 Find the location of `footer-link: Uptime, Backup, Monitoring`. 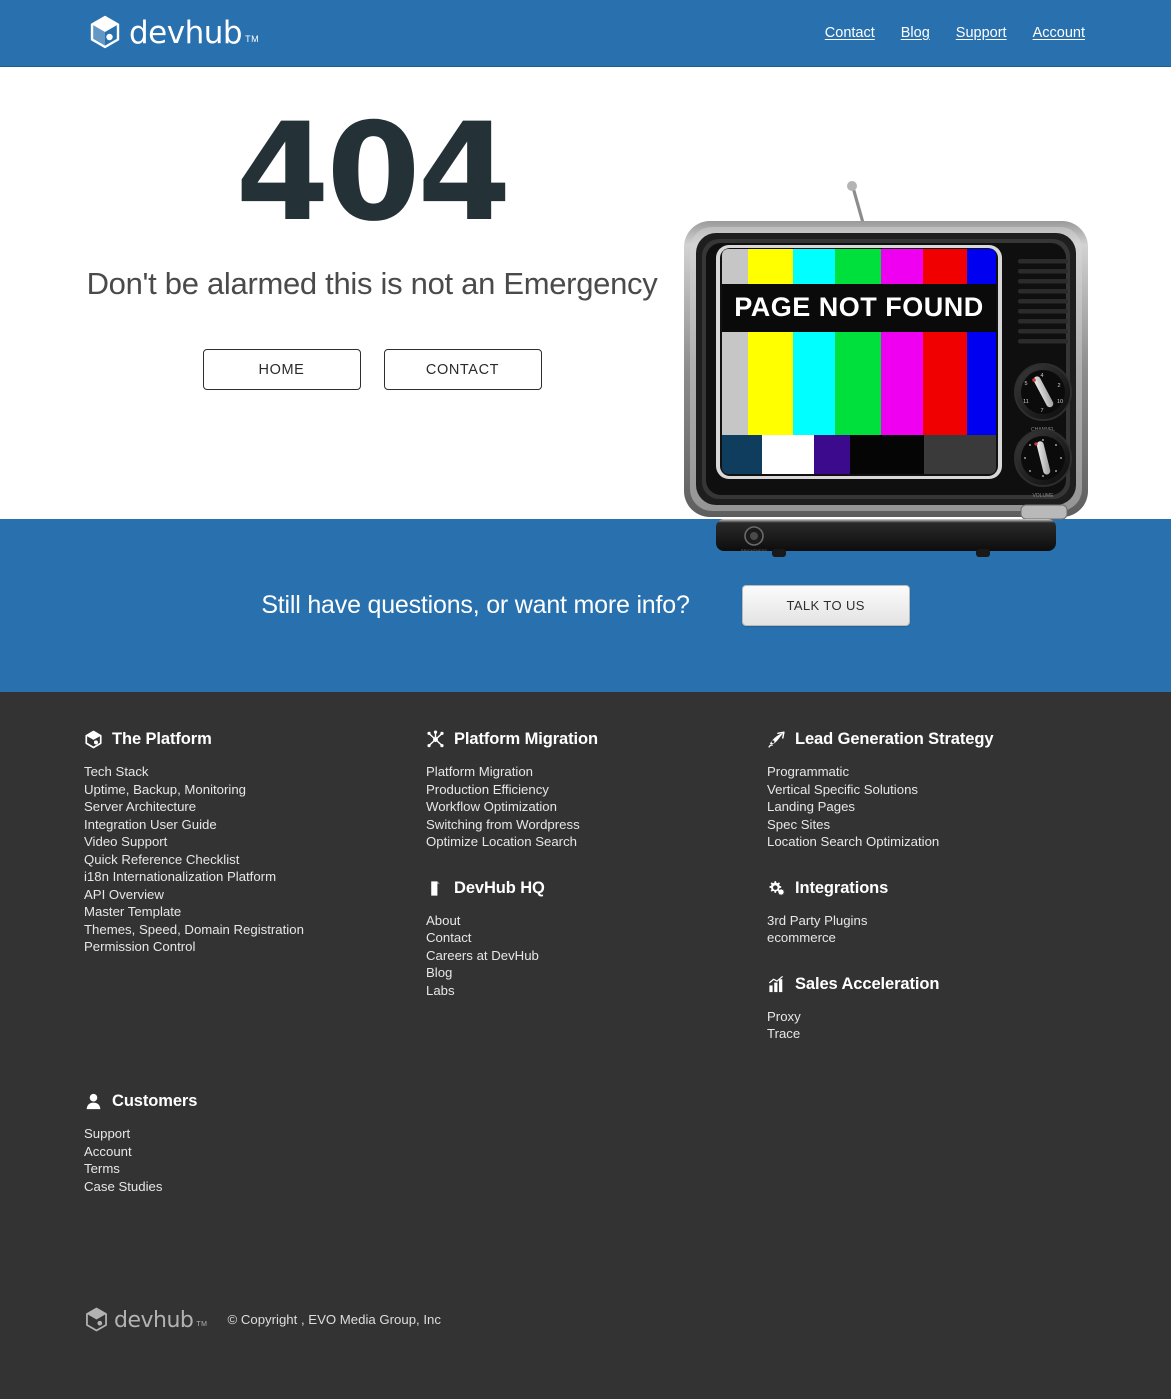

footer-link: Uptime, Backup, Monitoring is located at coordinates (249, 790).